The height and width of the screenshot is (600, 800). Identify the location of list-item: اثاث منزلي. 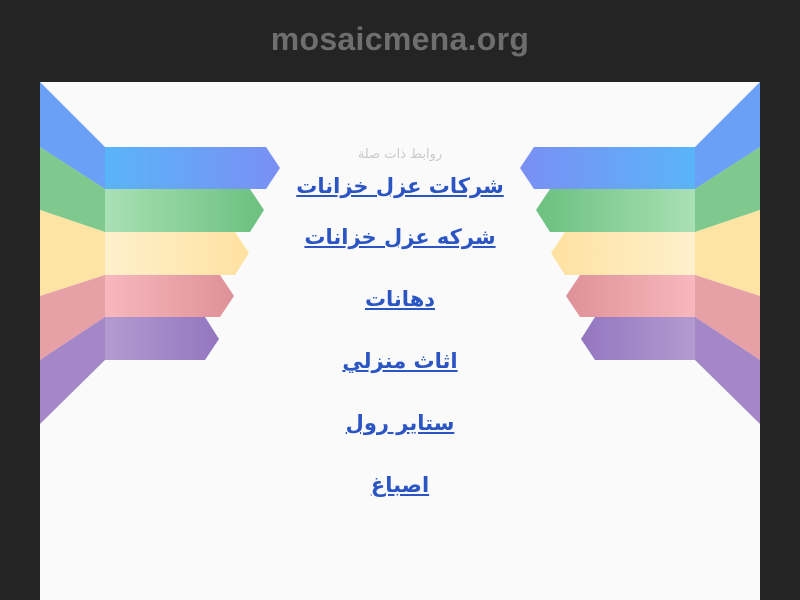
(400, 361).